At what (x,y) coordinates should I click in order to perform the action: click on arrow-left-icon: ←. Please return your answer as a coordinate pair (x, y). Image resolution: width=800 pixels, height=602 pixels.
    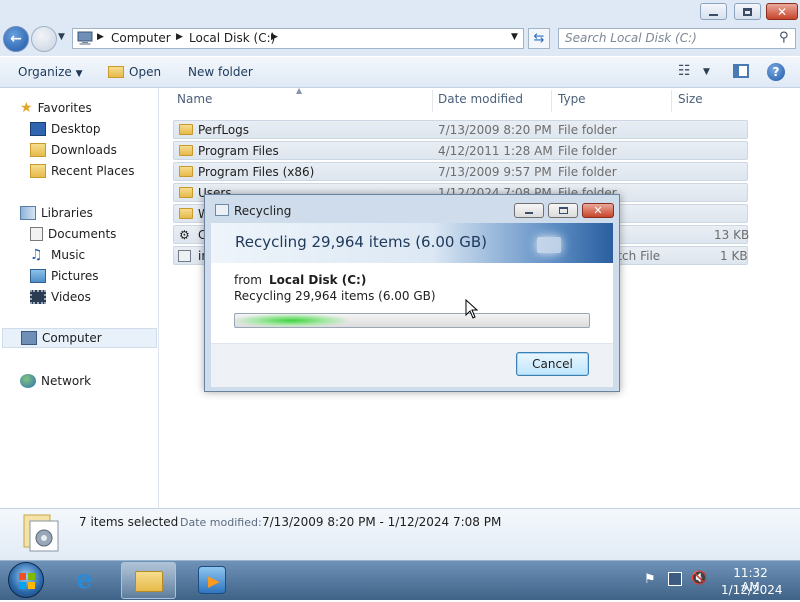
    Looking at the image, I should click on (16, 39).